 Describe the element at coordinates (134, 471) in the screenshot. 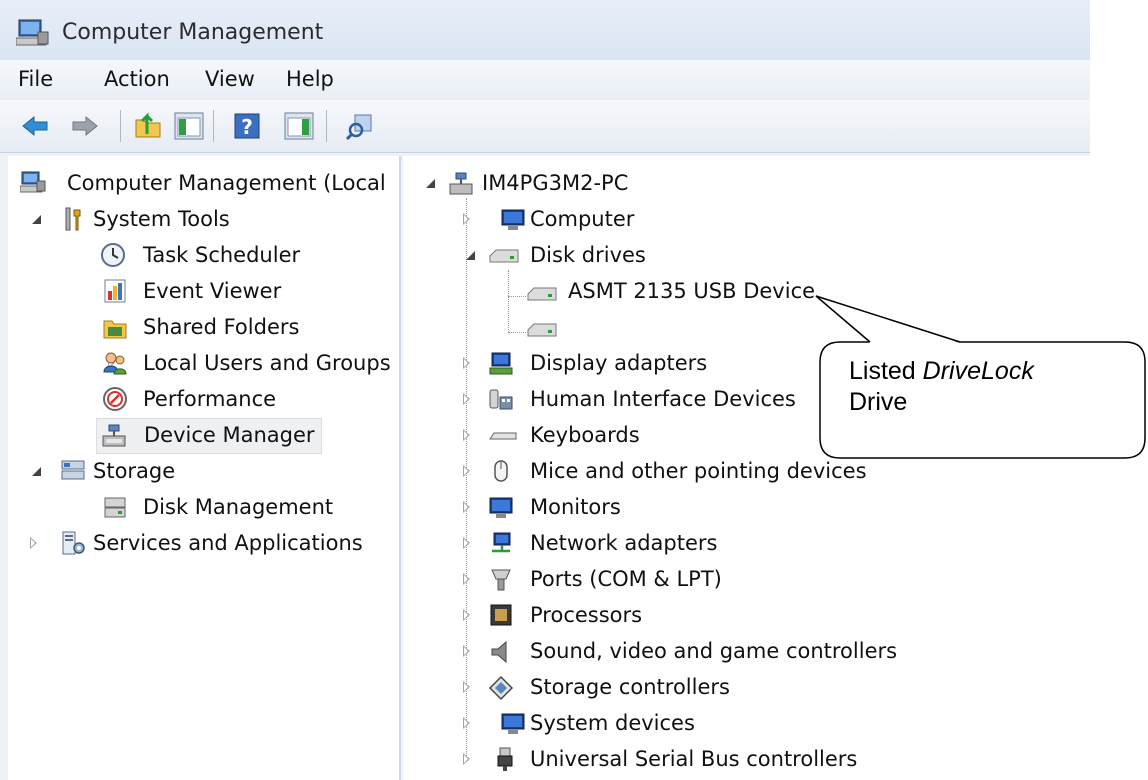

I see `tree-item-label: Storage` at that location.